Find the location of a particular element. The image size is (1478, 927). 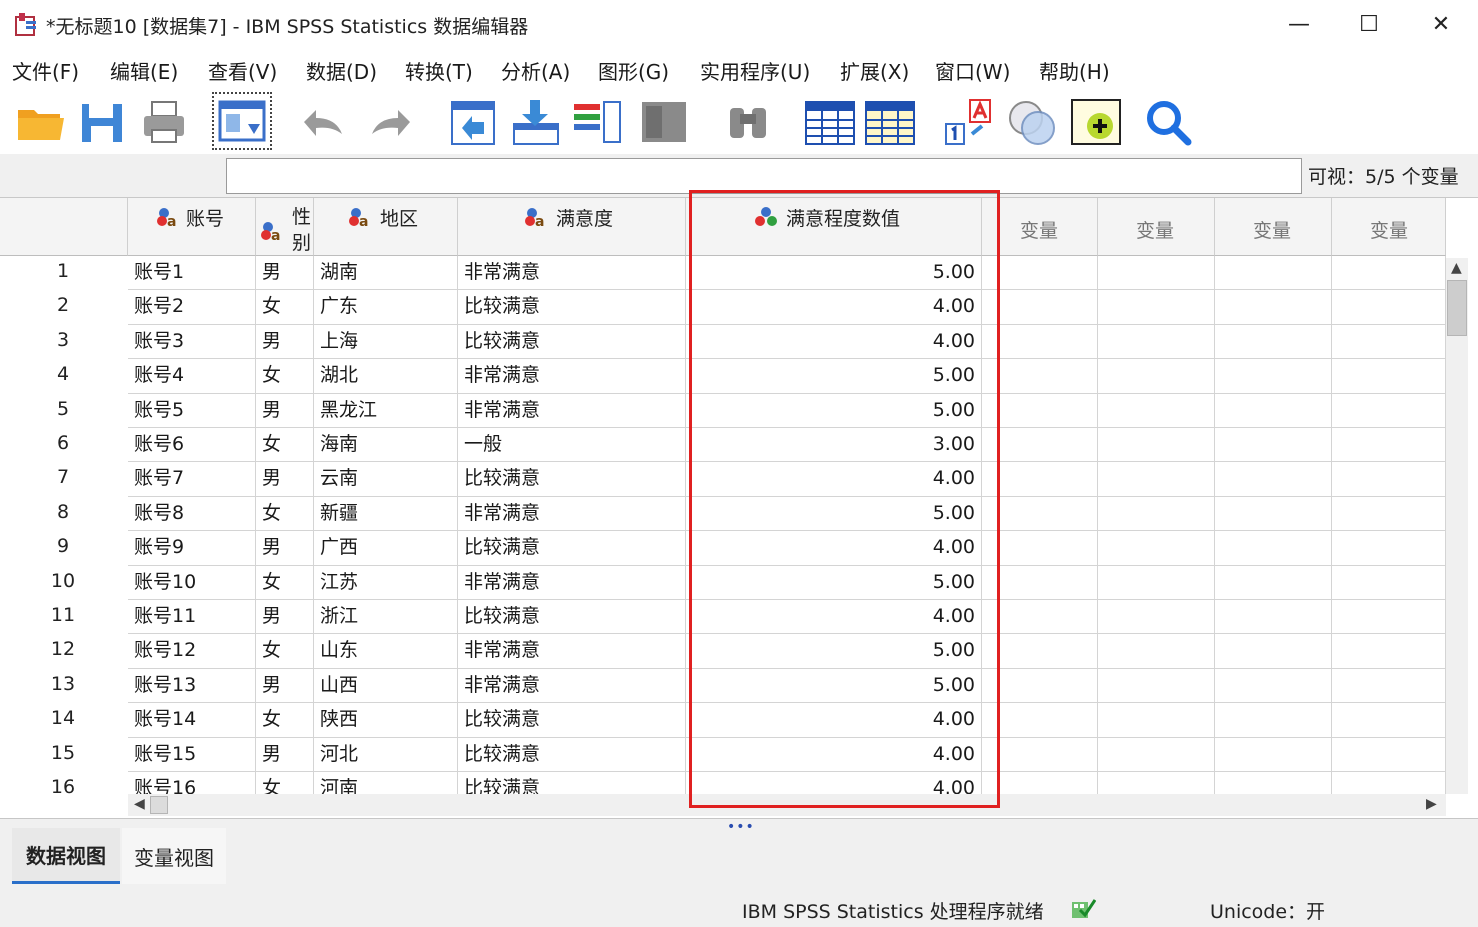

select-cases-icon is located at coordinates (1098, 122).